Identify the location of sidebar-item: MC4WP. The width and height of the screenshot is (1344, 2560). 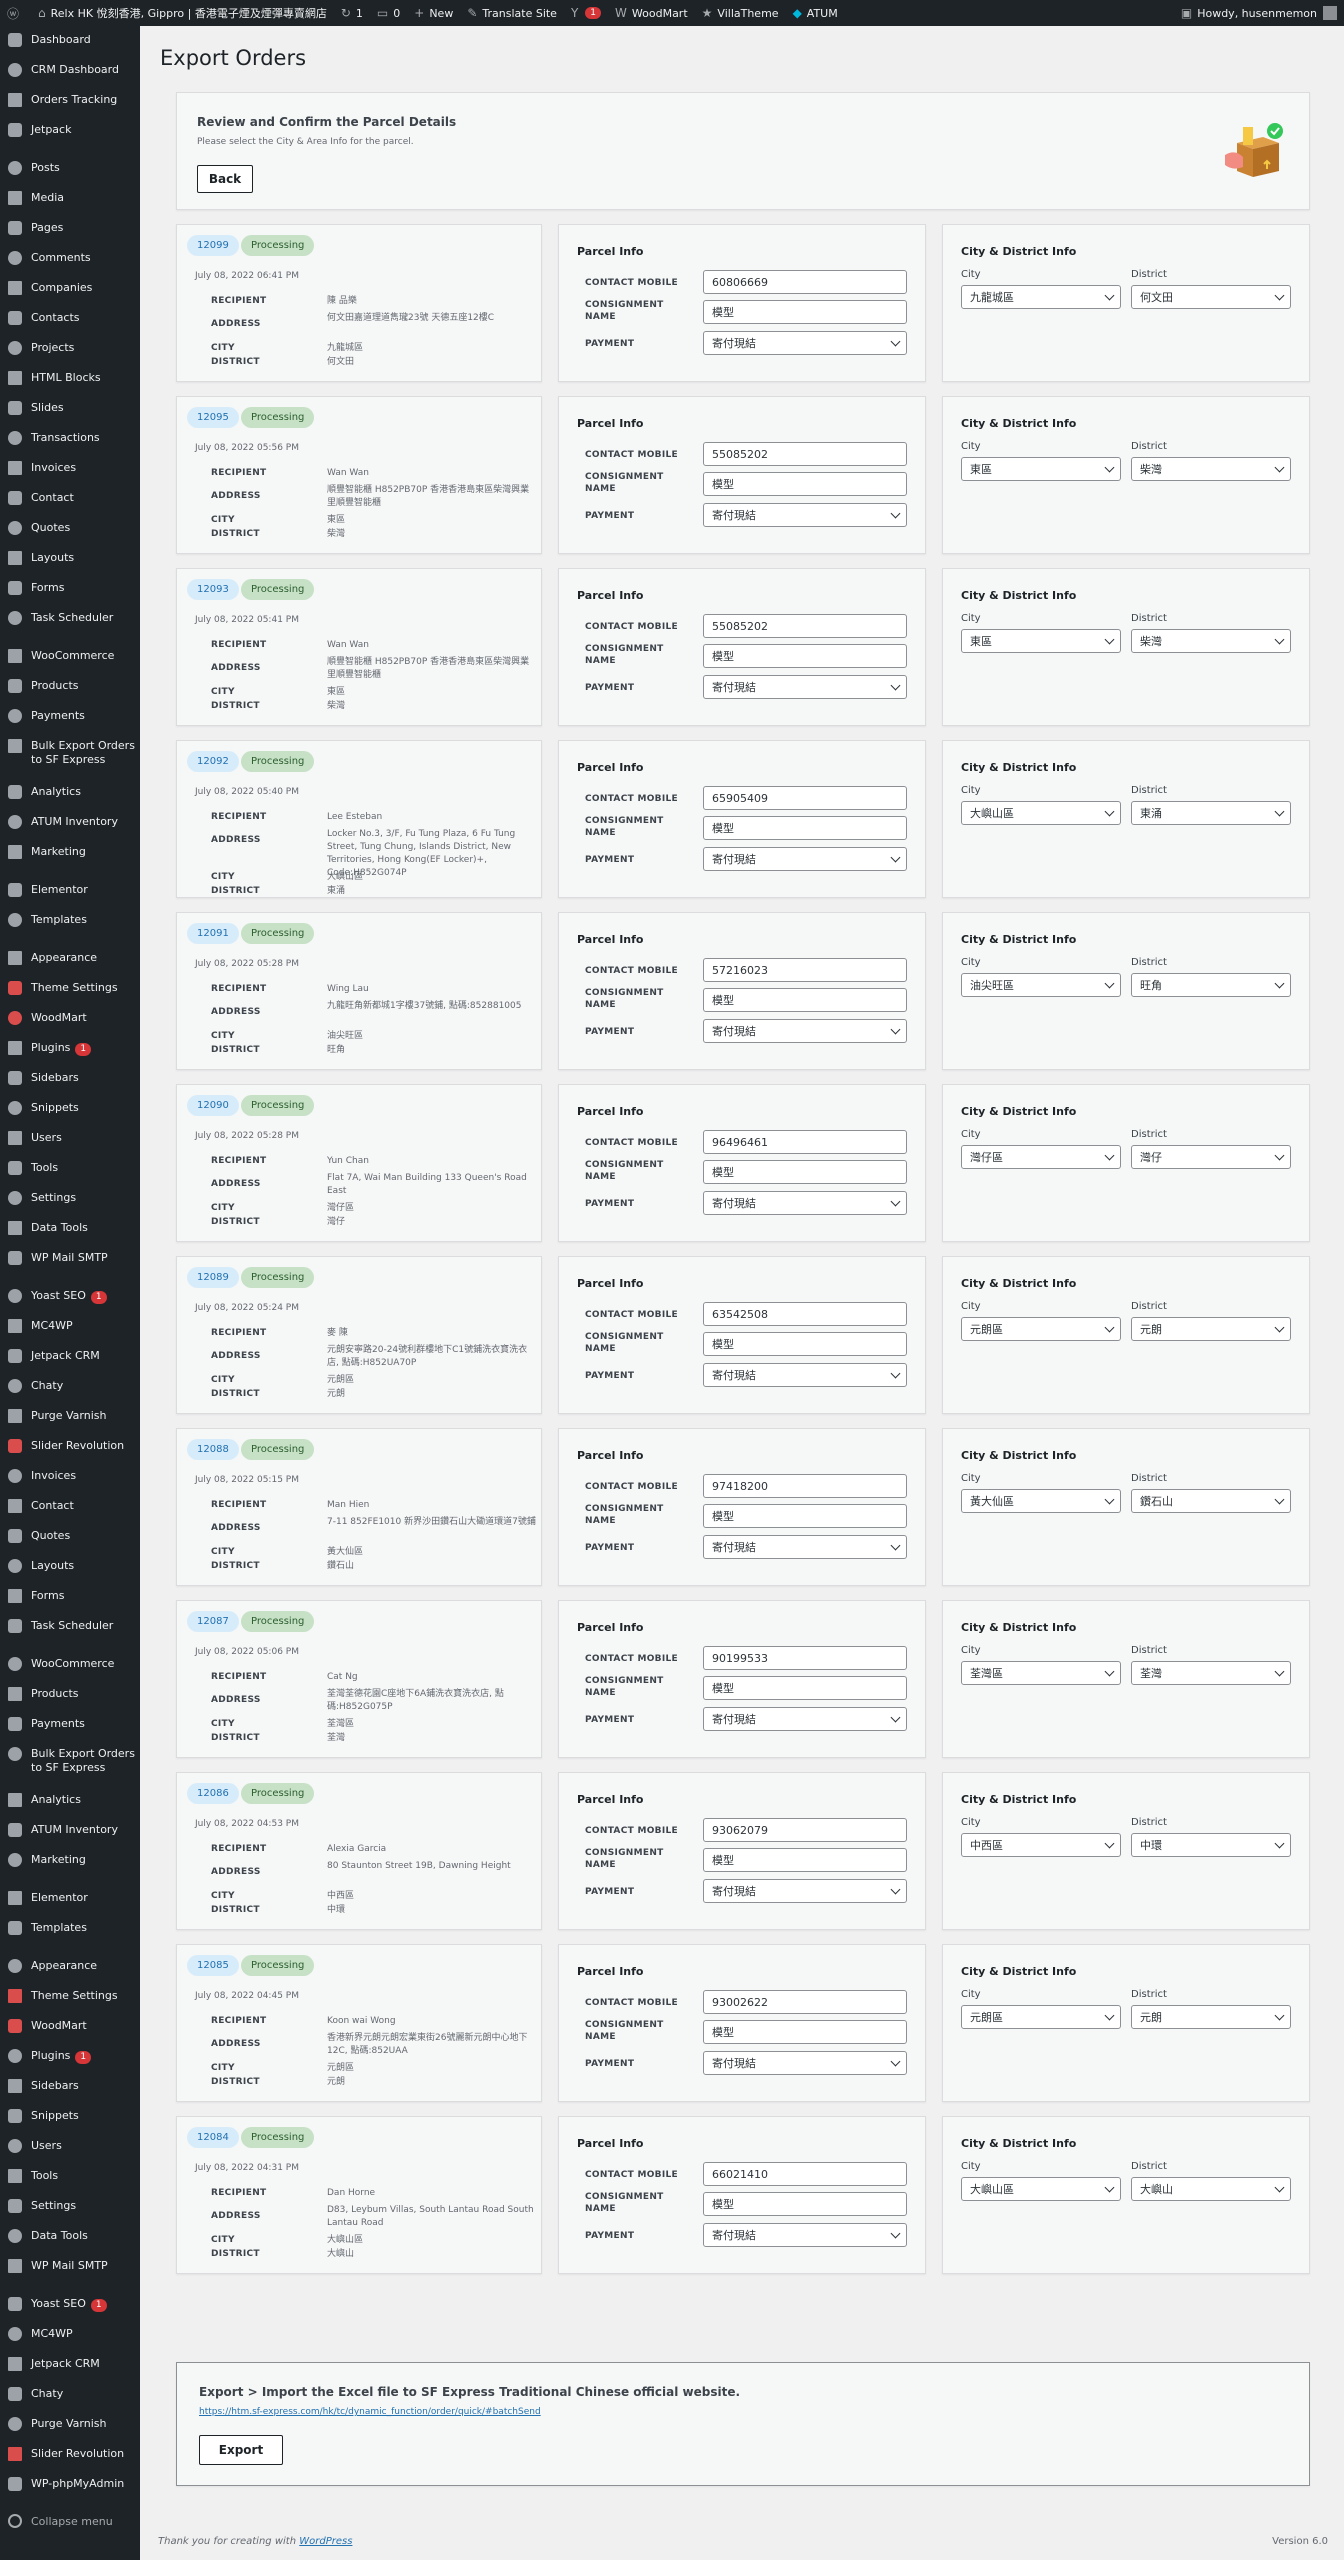
(70, 1327).